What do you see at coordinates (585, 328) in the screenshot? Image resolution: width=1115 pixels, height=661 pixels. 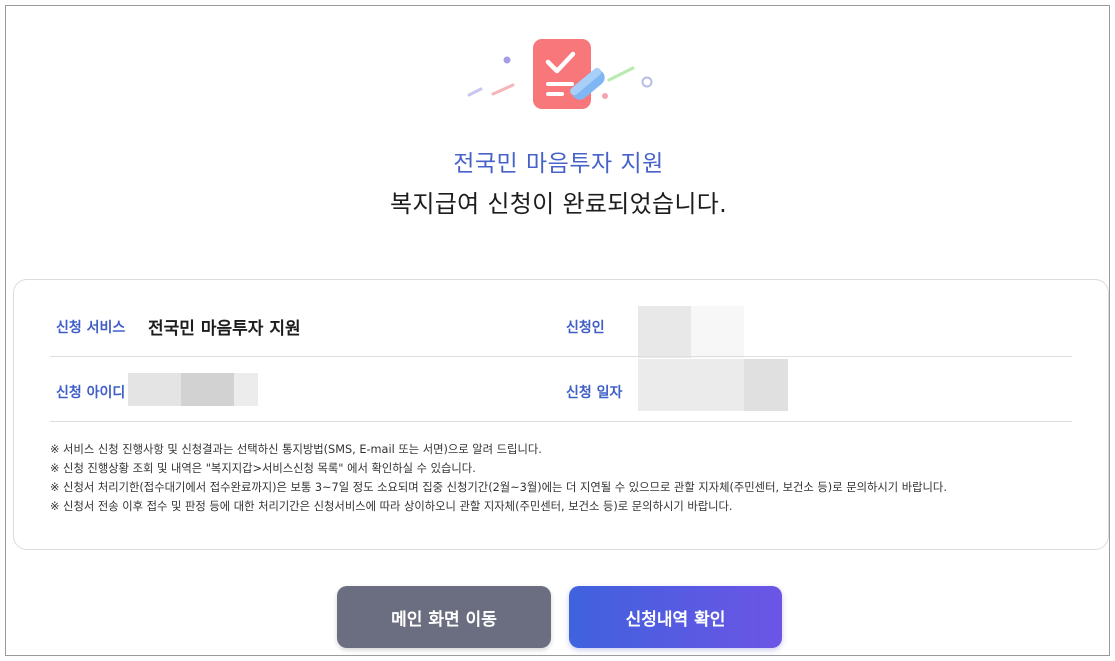 I see `applicant-label: 신청인` at bounding box center [585, 328].